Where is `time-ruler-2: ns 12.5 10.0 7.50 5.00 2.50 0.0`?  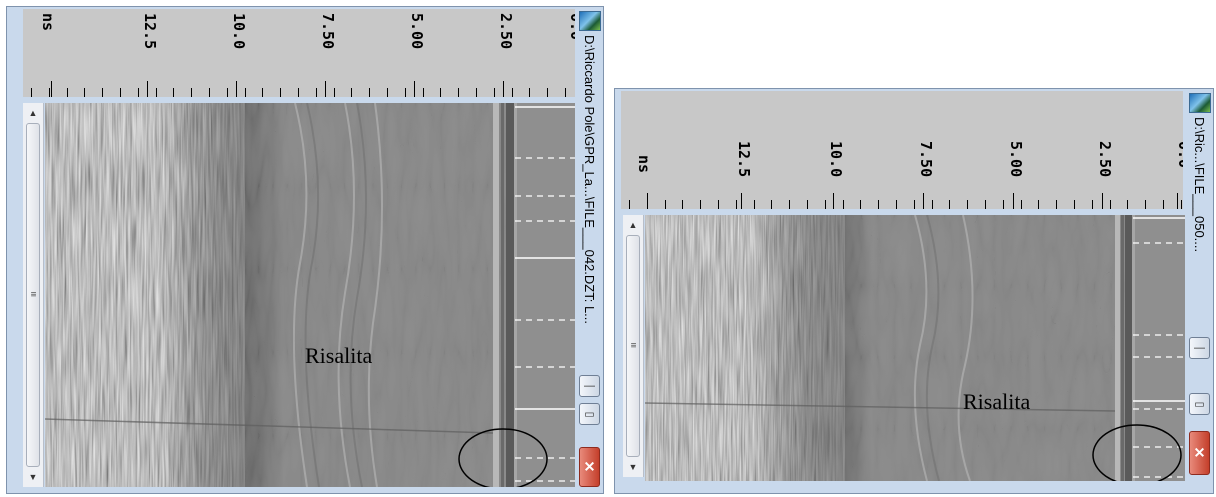
time-ruler-2: ns 12.5 10.0 7.50 5.00 2.50 0.0 is located at coordinates (902, 150).